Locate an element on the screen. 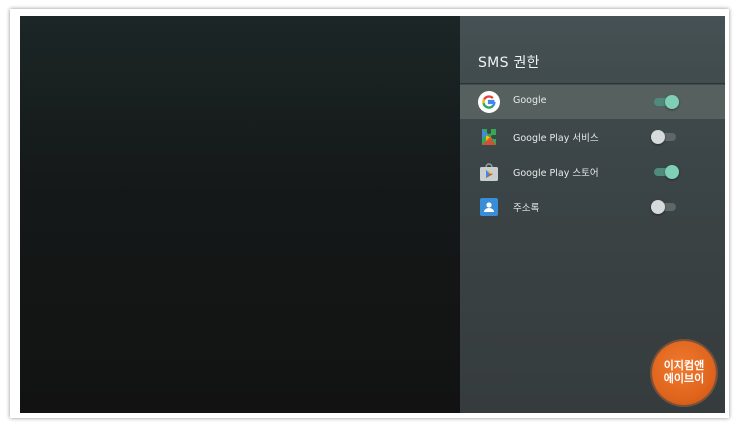  watermark-badge: 이지컴앤 에이브이 is located at coordinates (684, 373).